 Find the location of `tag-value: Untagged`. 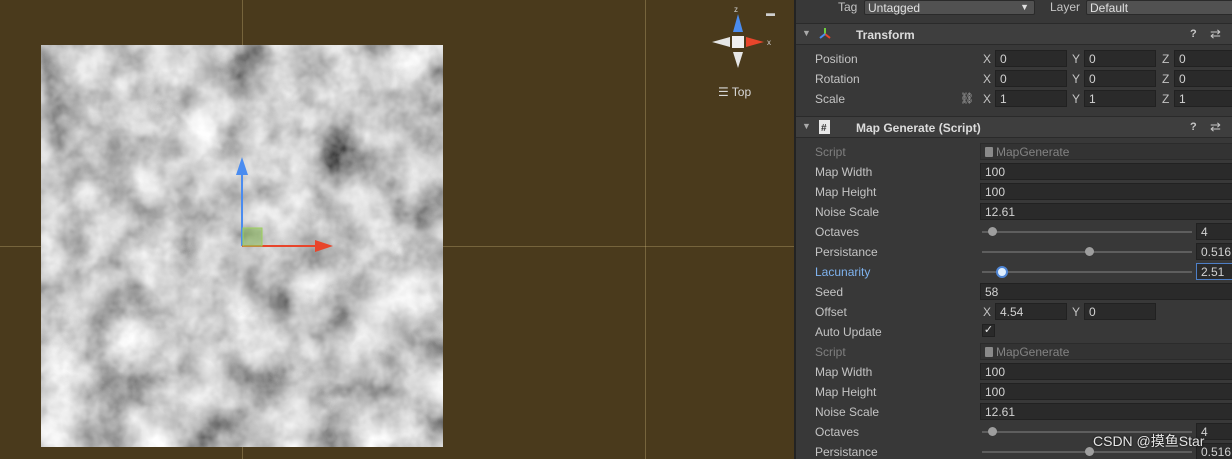

tag-value: Untagged is located at coordinates (894, 8).